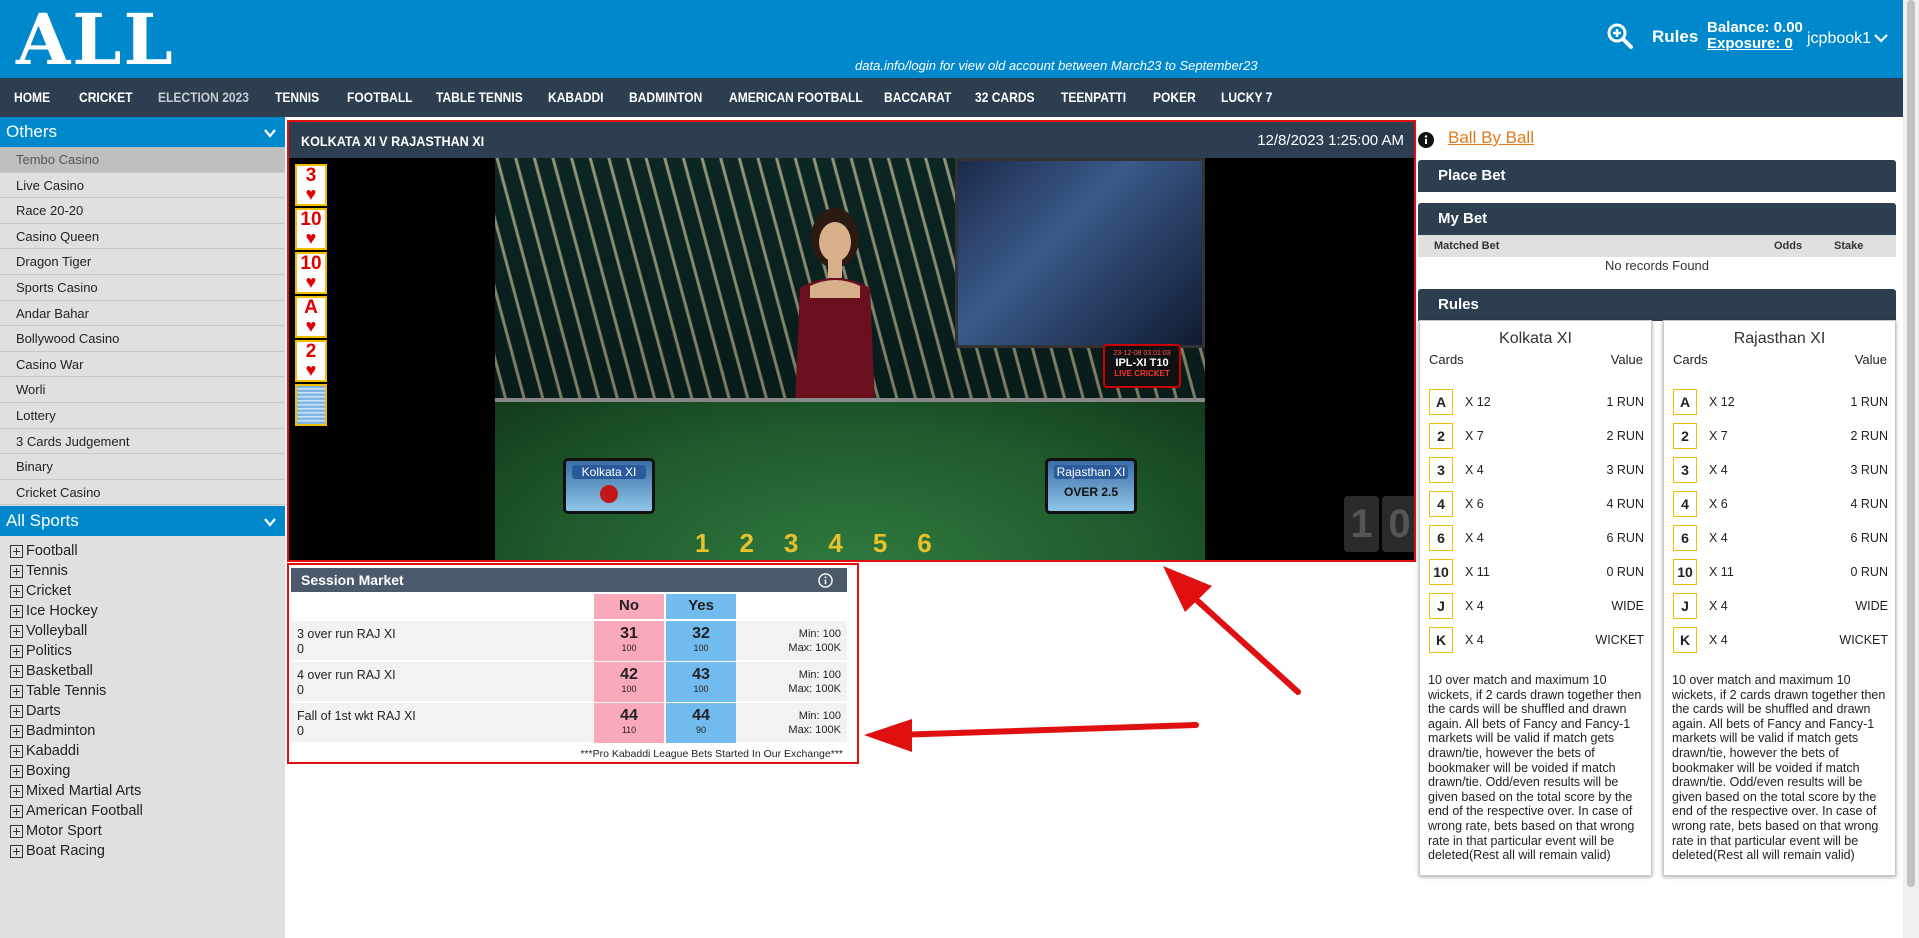  I want to click on nav-lucky7: LUCKY 7, so click(1246, 97).